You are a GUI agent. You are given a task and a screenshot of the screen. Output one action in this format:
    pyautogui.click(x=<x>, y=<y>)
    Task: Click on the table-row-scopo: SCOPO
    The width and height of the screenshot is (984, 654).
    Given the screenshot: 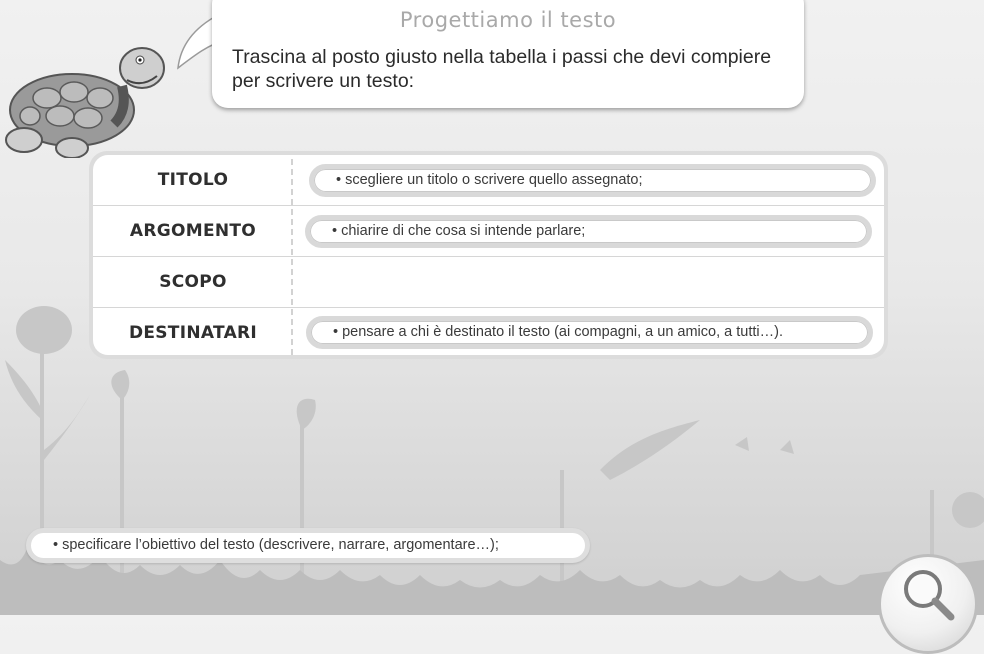 What is the action you would take?
    pyautogui.click(x=488, y=282)
    